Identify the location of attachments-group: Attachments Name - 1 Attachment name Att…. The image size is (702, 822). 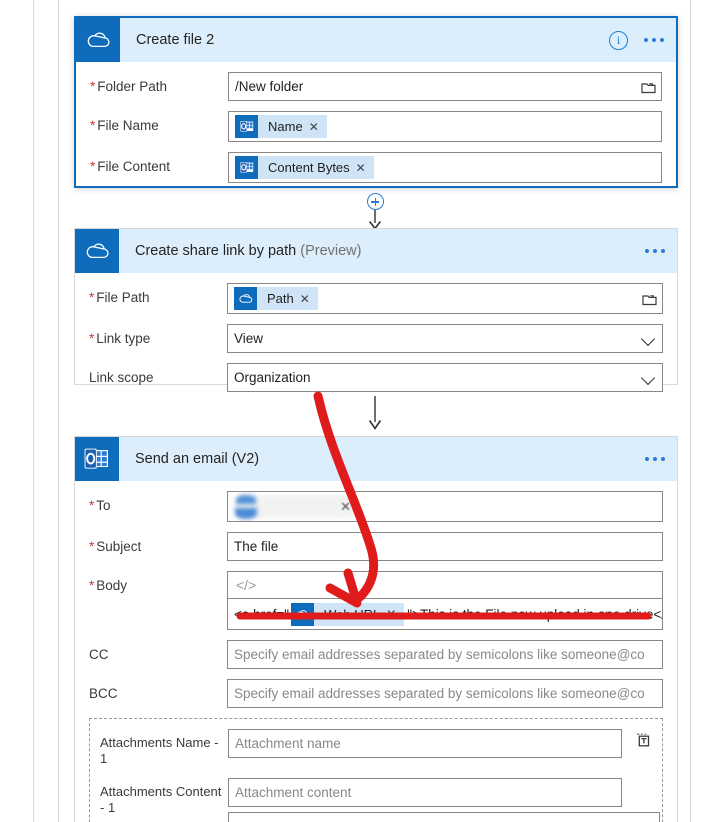
(376, 770).